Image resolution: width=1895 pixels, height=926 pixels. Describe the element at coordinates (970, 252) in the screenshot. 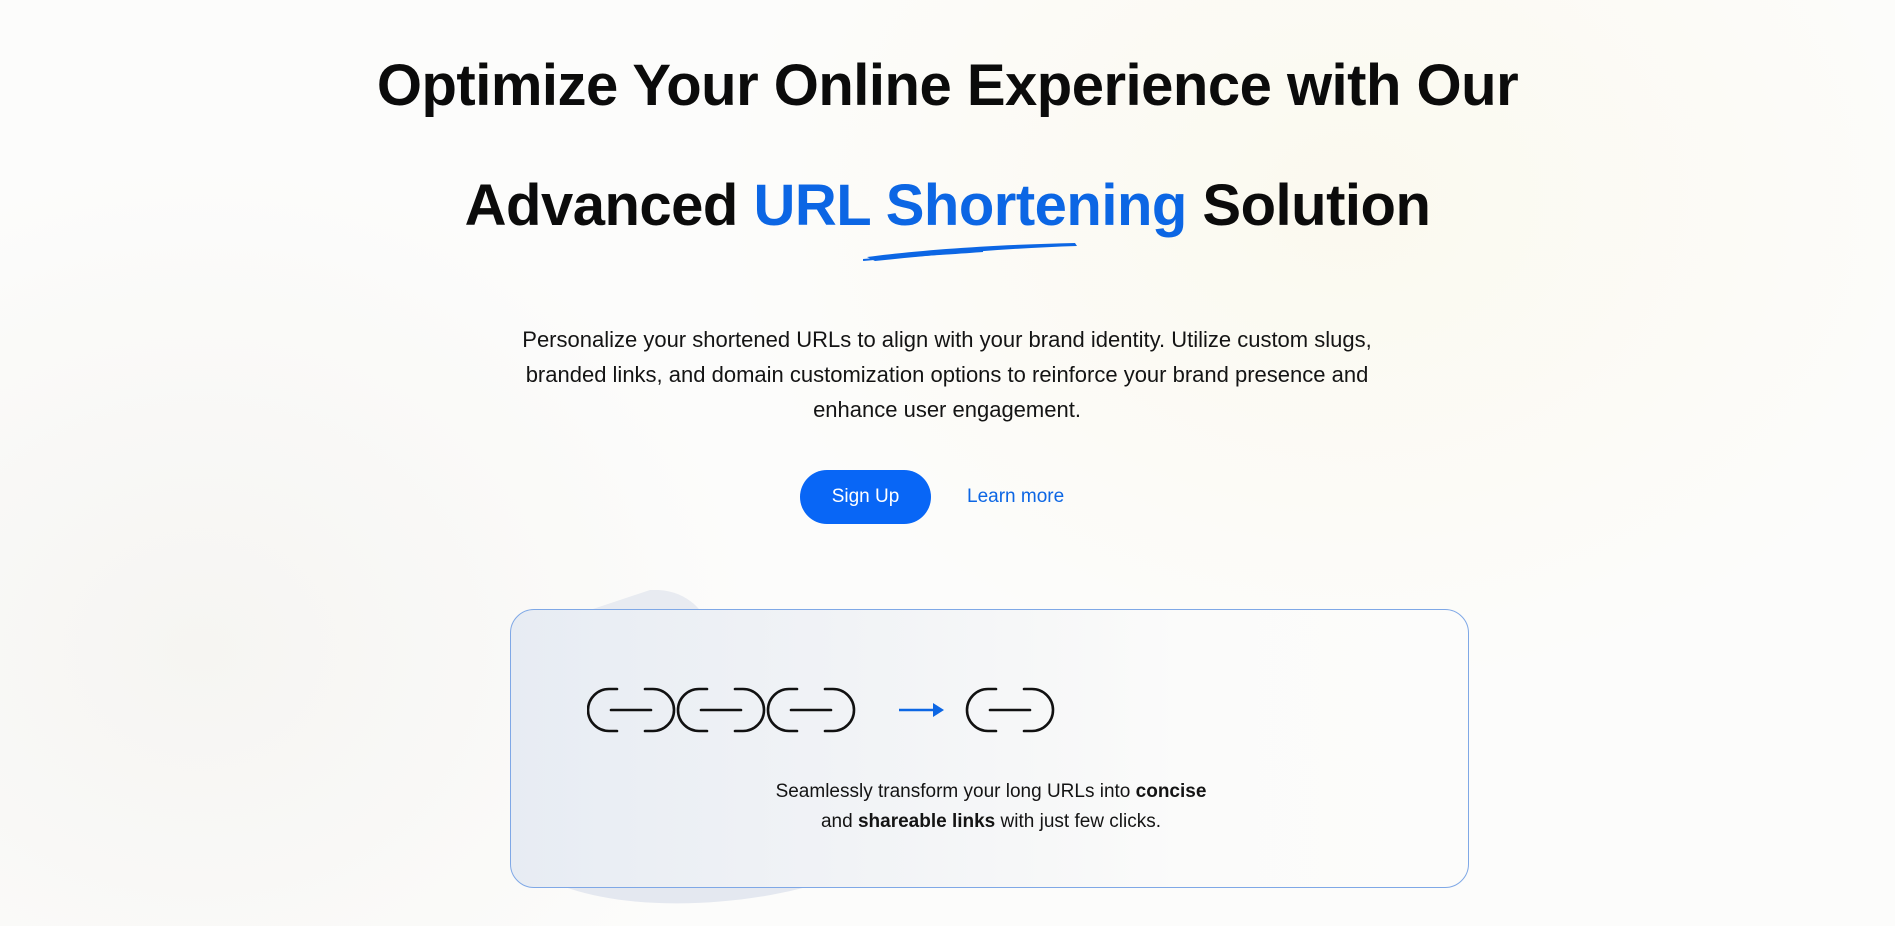

I see `brush-underline-icon` at that location.